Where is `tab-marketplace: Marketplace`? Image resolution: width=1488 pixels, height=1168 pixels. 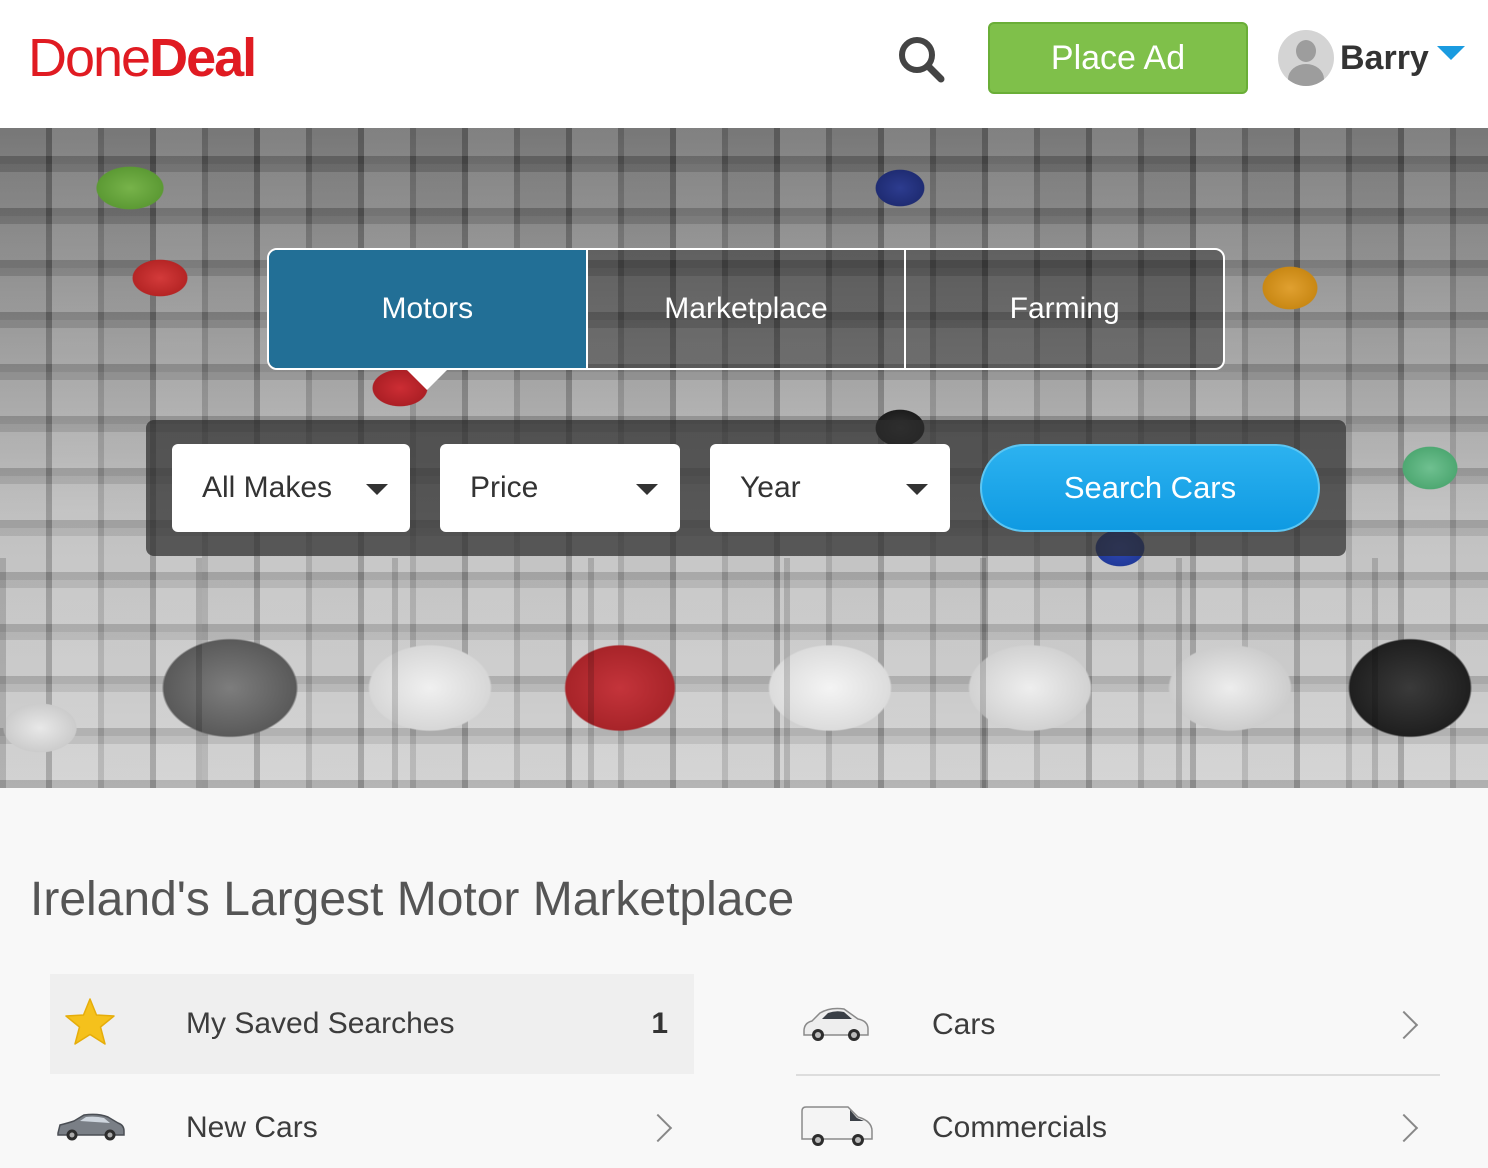 tab-marketplace: Marketplace is located at coordinates (747, 309).